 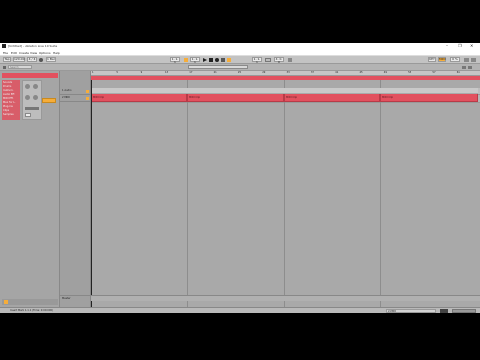 What do you see at coordinates (268, 60) in the screenshot?
I see `loop-switch-icon` at bounding box center [268, 60].